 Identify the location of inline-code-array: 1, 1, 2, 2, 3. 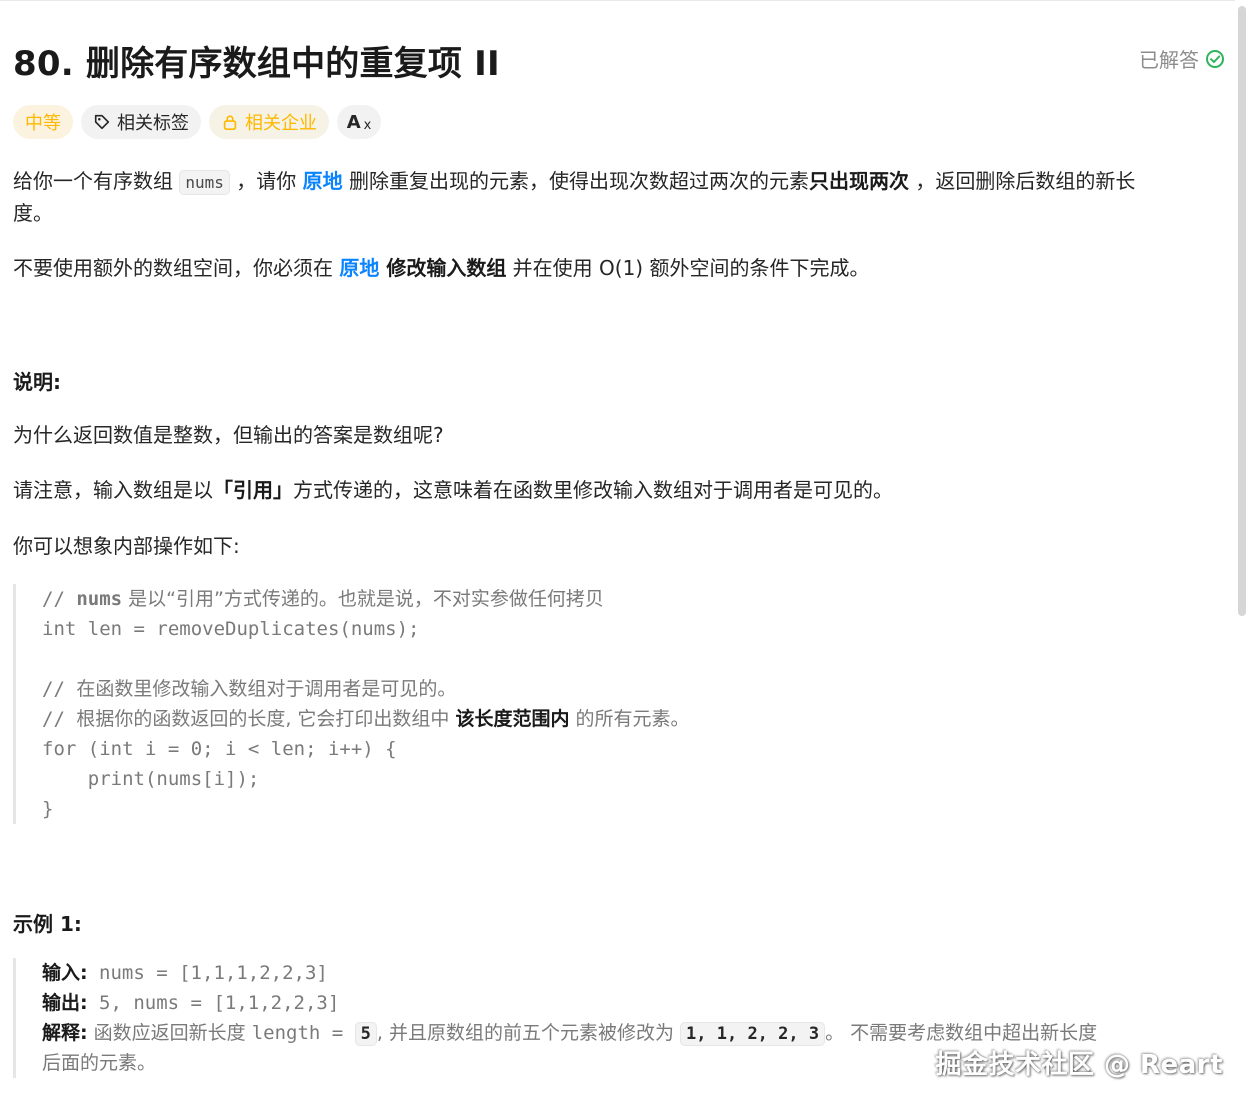
(753, 1034).